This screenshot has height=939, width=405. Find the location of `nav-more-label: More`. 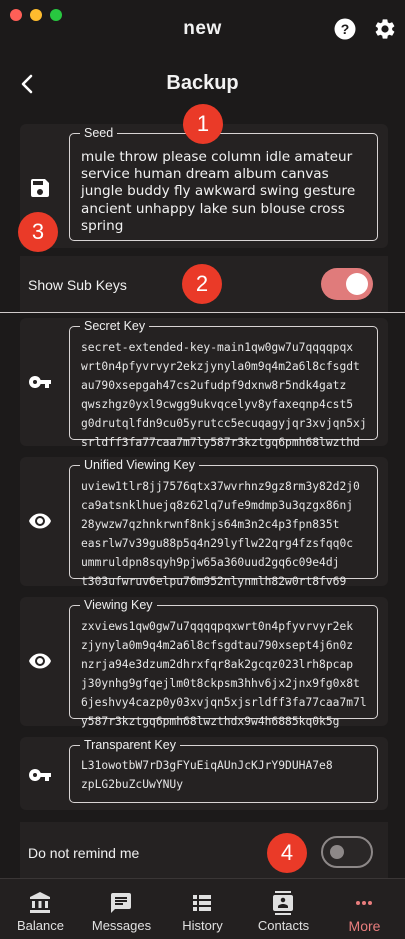

nav-more-label: More is located at coordinates (364, 926).